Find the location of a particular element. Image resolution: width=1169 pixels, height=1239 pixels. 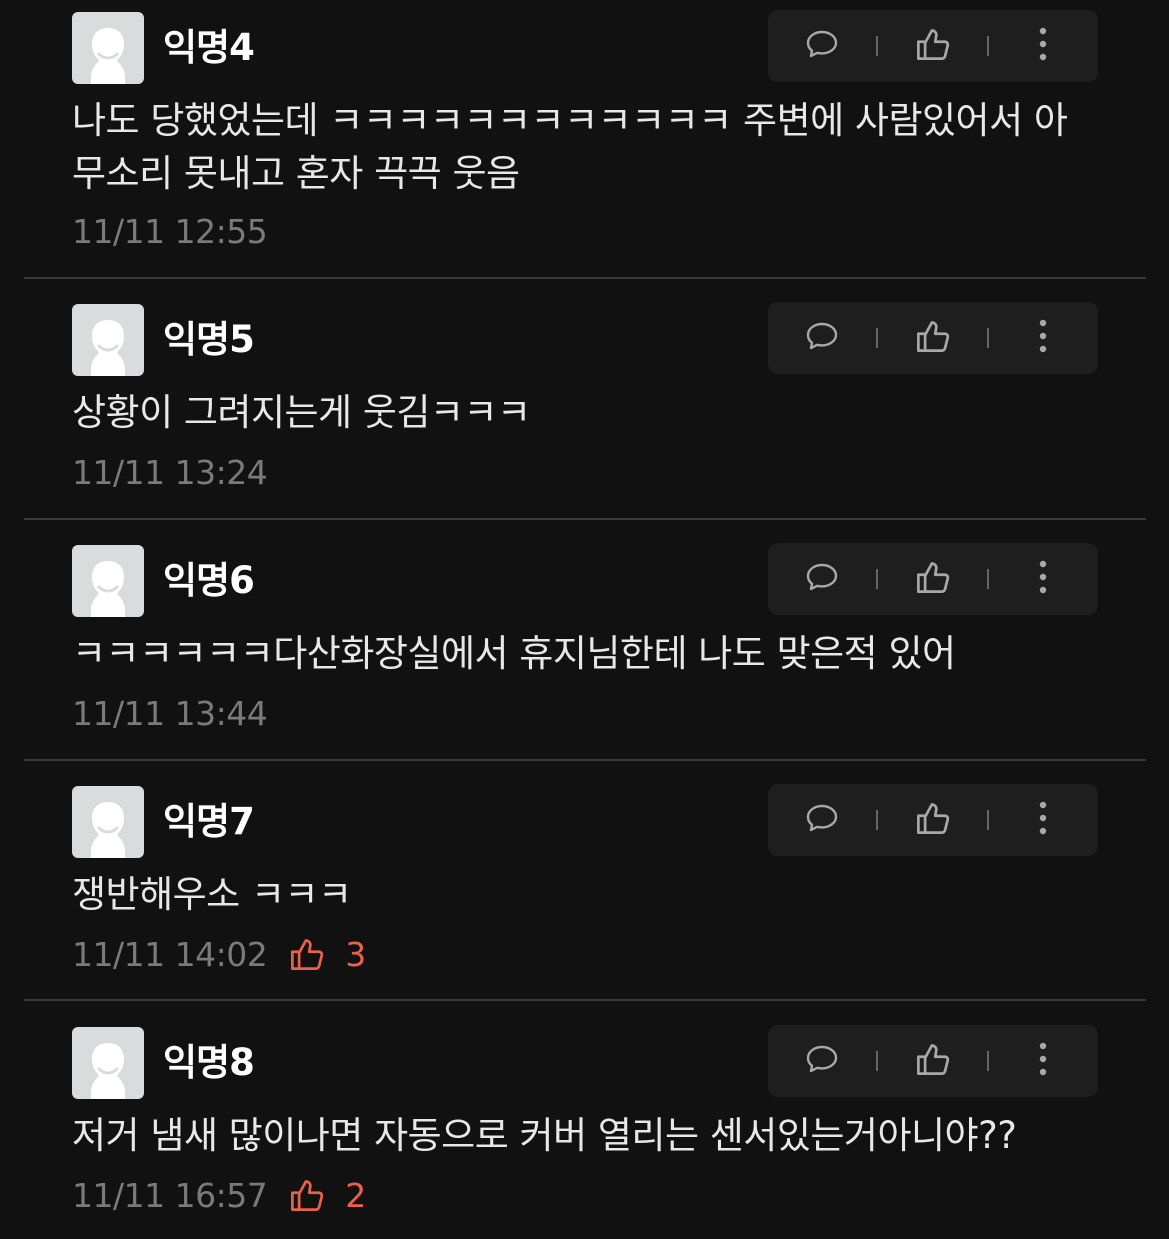

comment-author: 익명7 is located at coordinates (209, 821).